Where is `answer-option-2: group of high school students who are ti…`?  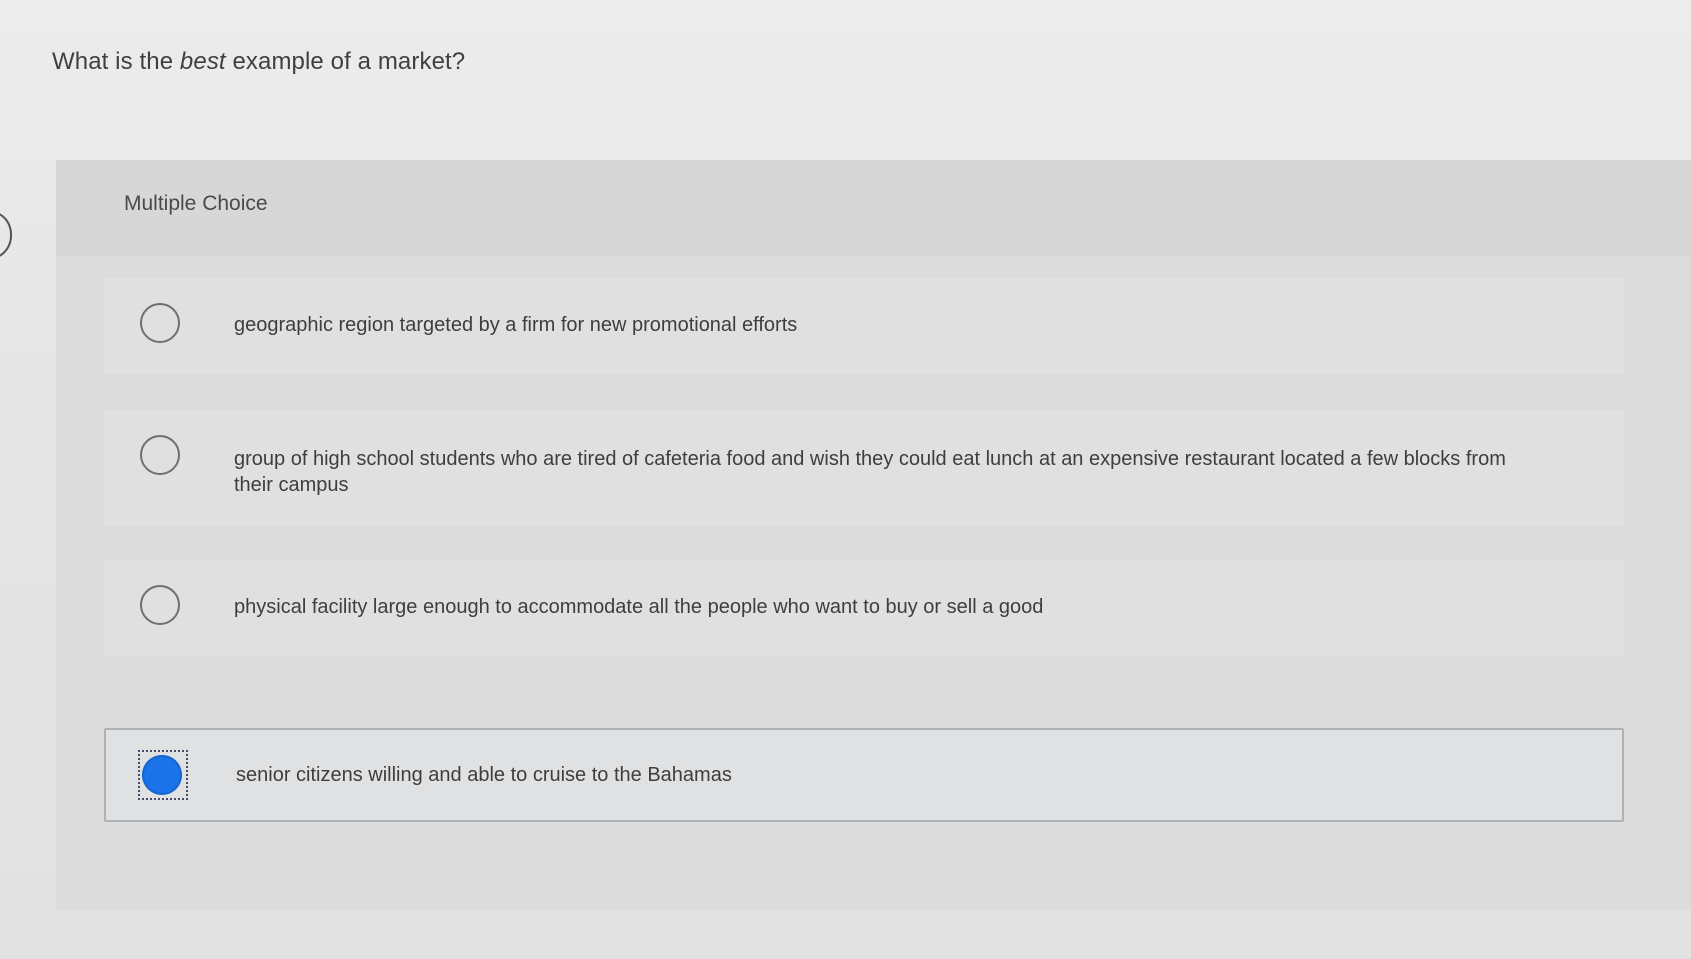 answer-option-2: group of high school students who are ti… is located at coordinates (864, 468).